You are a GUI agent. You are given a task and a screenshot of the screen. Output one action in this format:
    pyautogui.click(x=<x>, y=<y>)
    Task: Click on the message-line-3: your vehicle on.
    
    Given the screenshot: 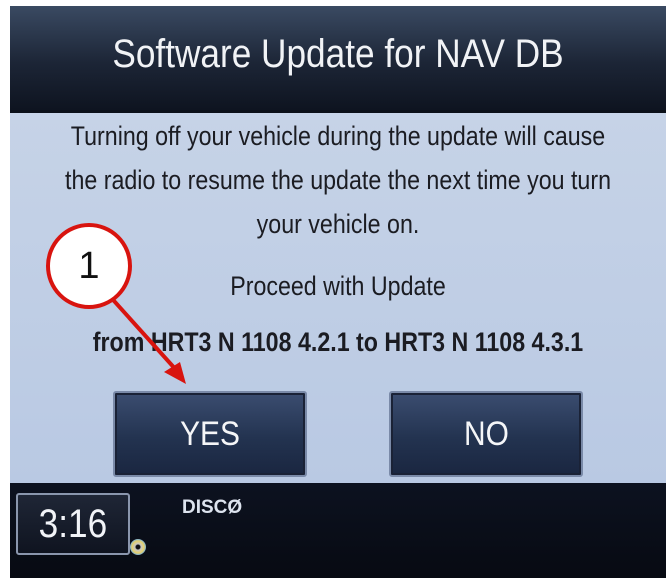 What is the action you would take?
    pyautogui.click(x=338, y=224)
    